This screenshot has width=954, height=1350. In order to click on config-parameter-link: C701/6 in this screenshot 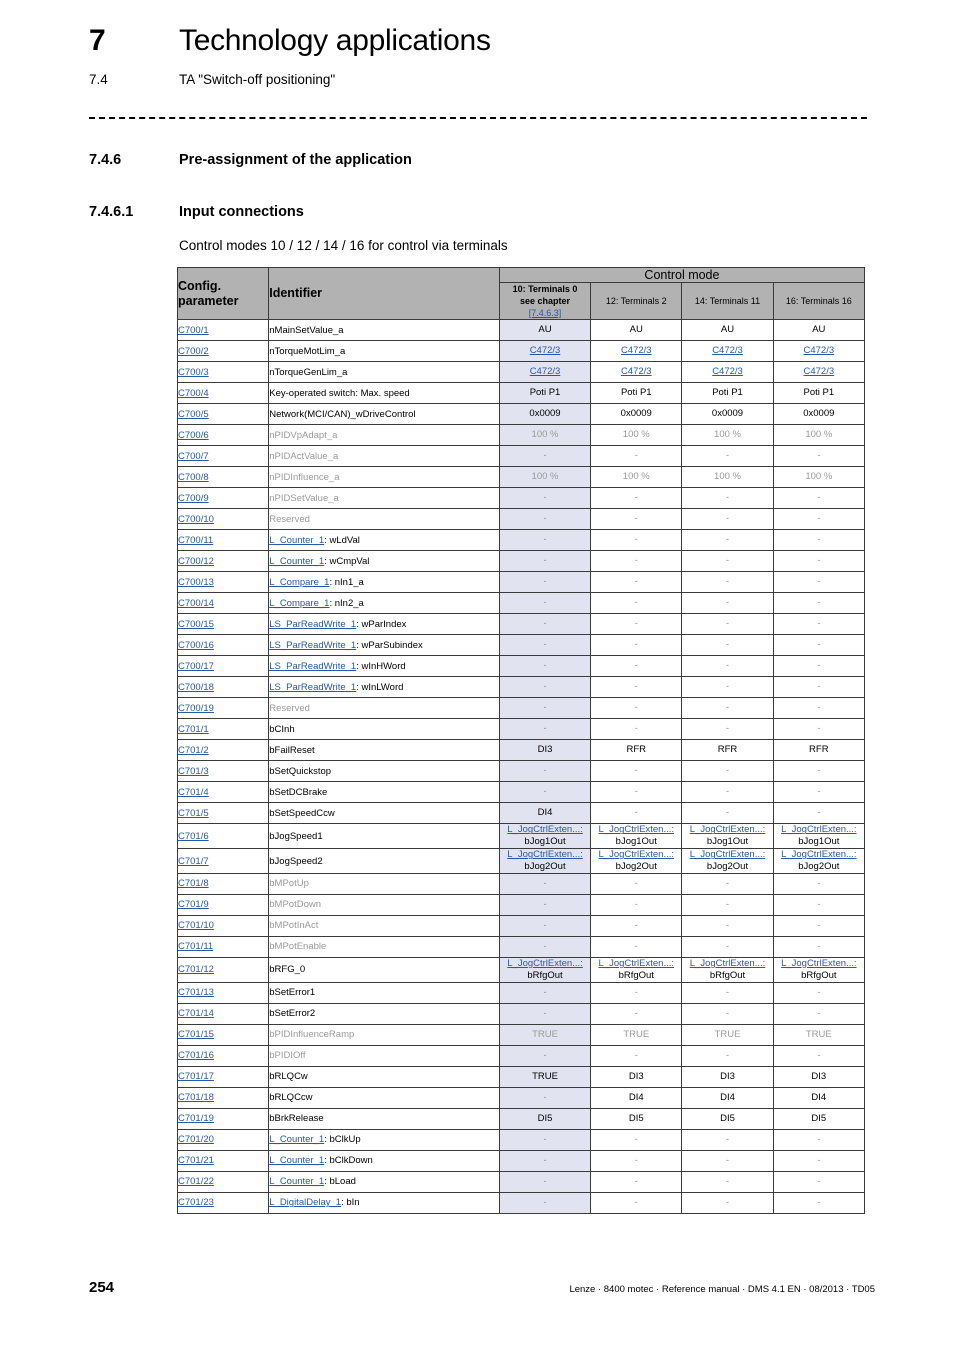, I will do `click(193, 836)`.